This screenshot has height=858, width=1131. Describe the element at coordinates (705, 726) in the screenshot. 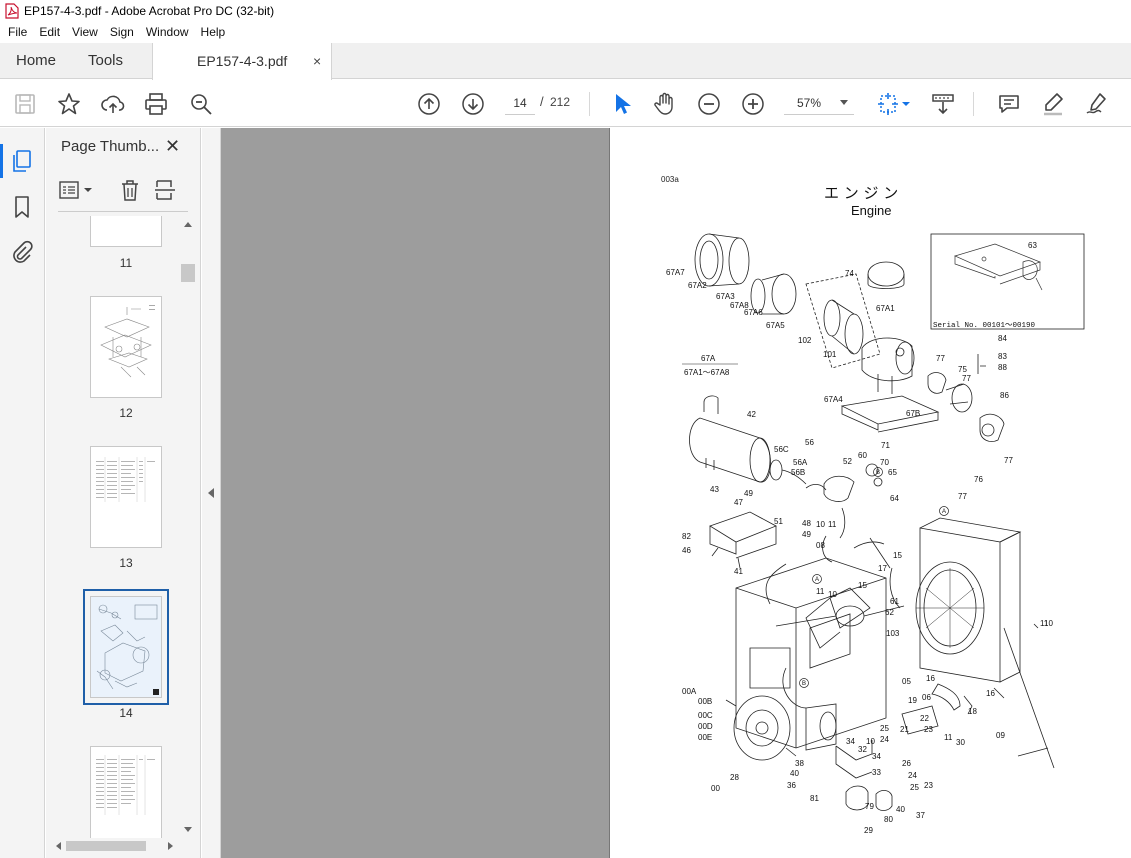

I see `part-number-label: 00D` at that location.